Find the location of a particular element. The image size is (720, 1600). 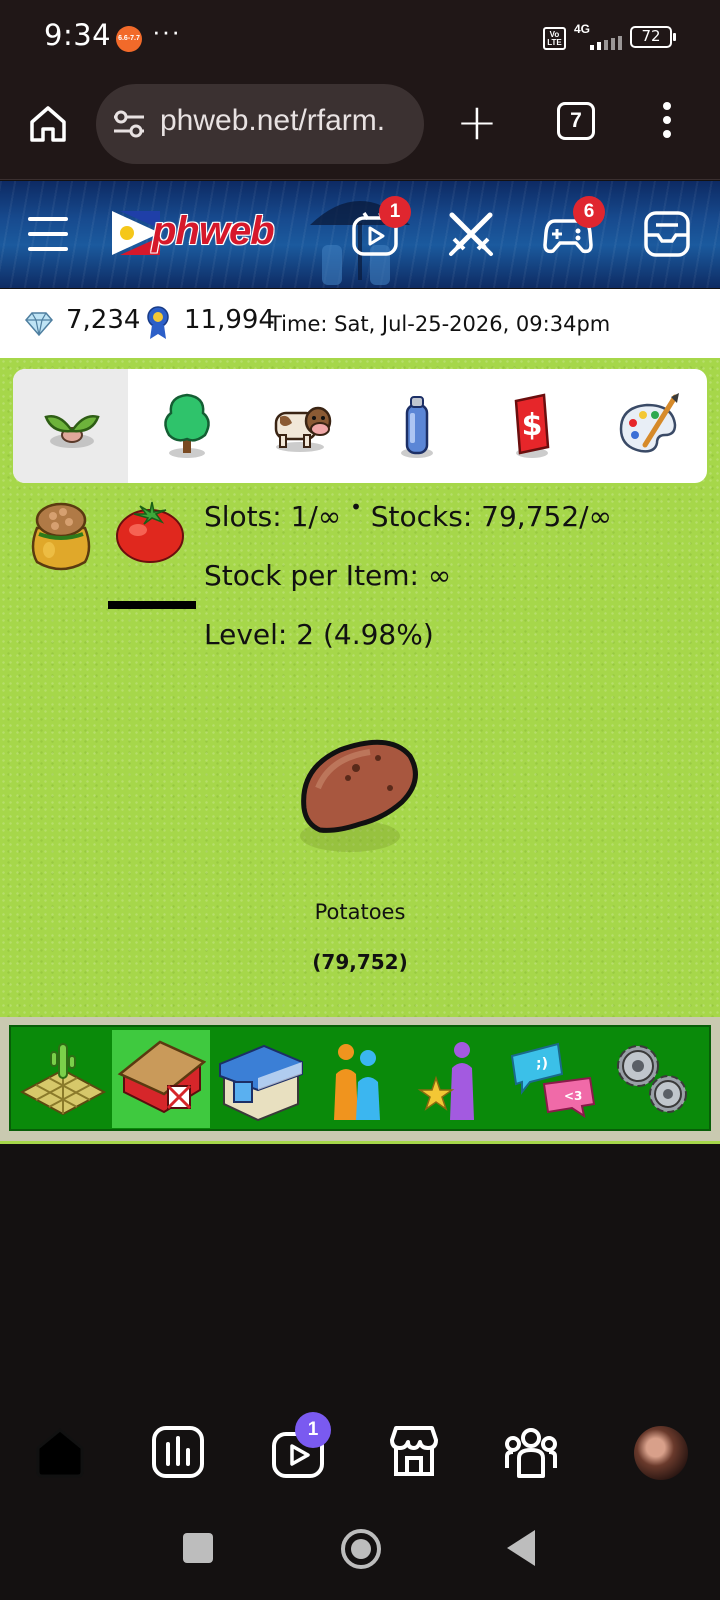

browser-menu-icon is located at coordinates (667, 124).